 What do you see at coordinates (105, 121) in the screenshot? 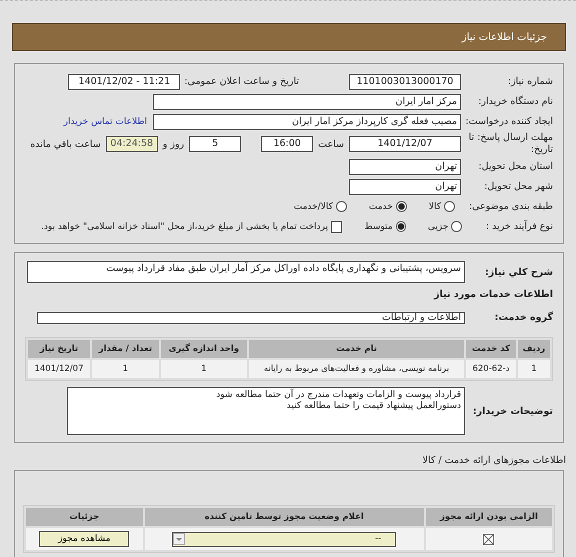
I see `contact-link: اطلاعات تماس خریدار` at bounding box center [105, 121].